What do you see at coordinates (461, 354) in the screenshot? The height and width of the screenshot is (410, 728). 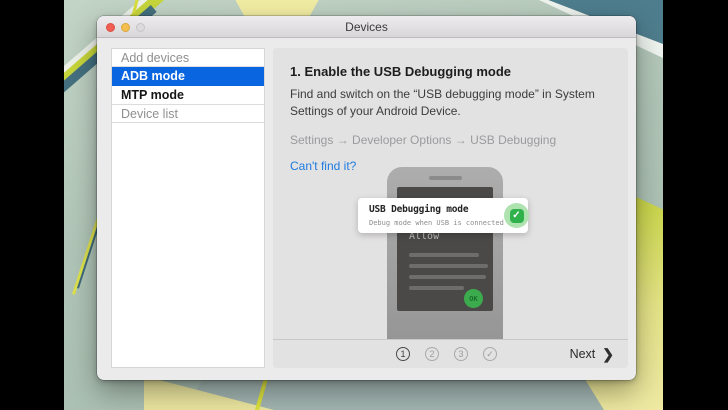 I see `step-indicator-3: 3` at bounding box center [461, 354].